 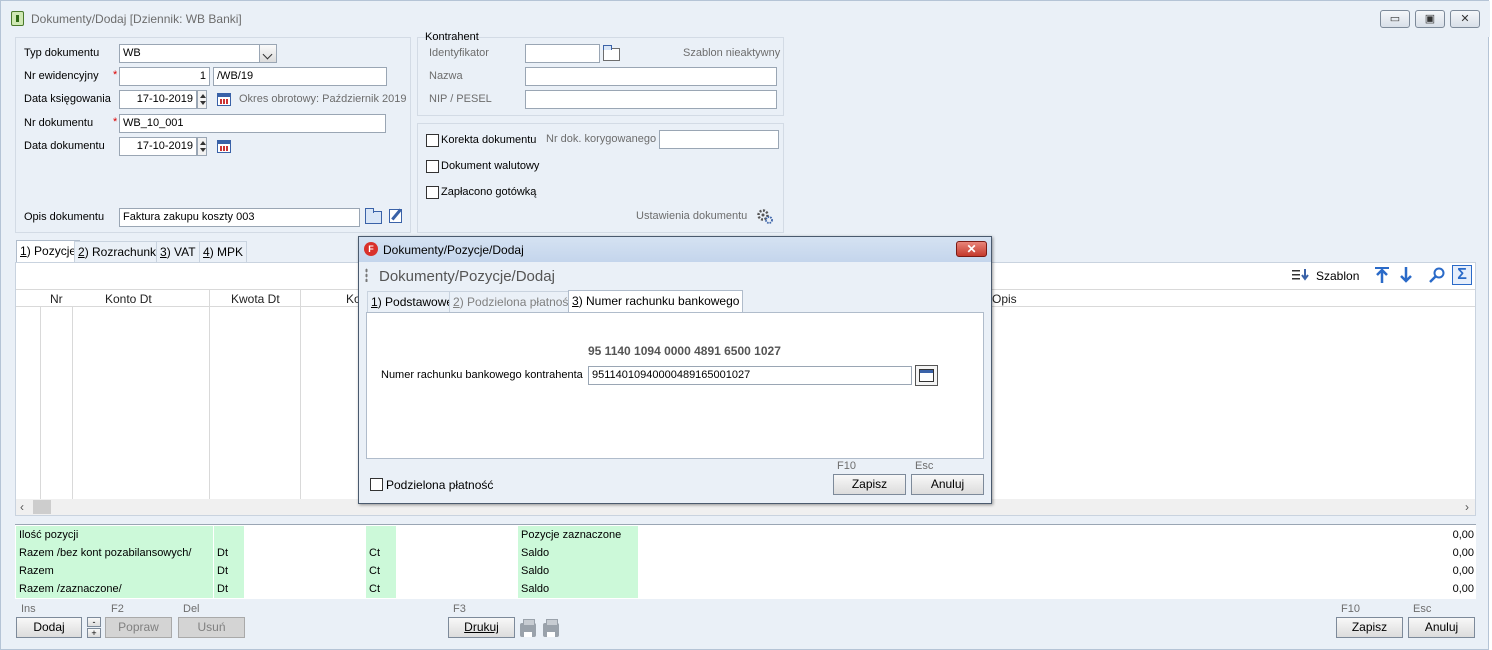 I want to click on podzielona-checkbox, so click(x=376, y=484).